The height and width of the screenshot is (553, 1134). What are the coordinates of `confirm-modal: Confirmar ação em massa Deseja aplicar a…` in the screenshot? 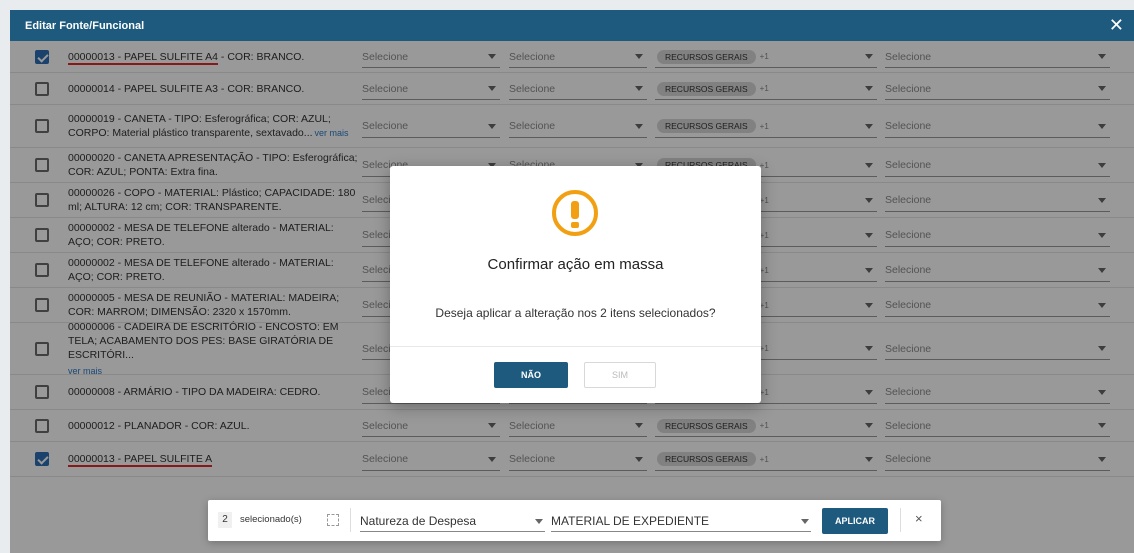 It's located at (575, 284).